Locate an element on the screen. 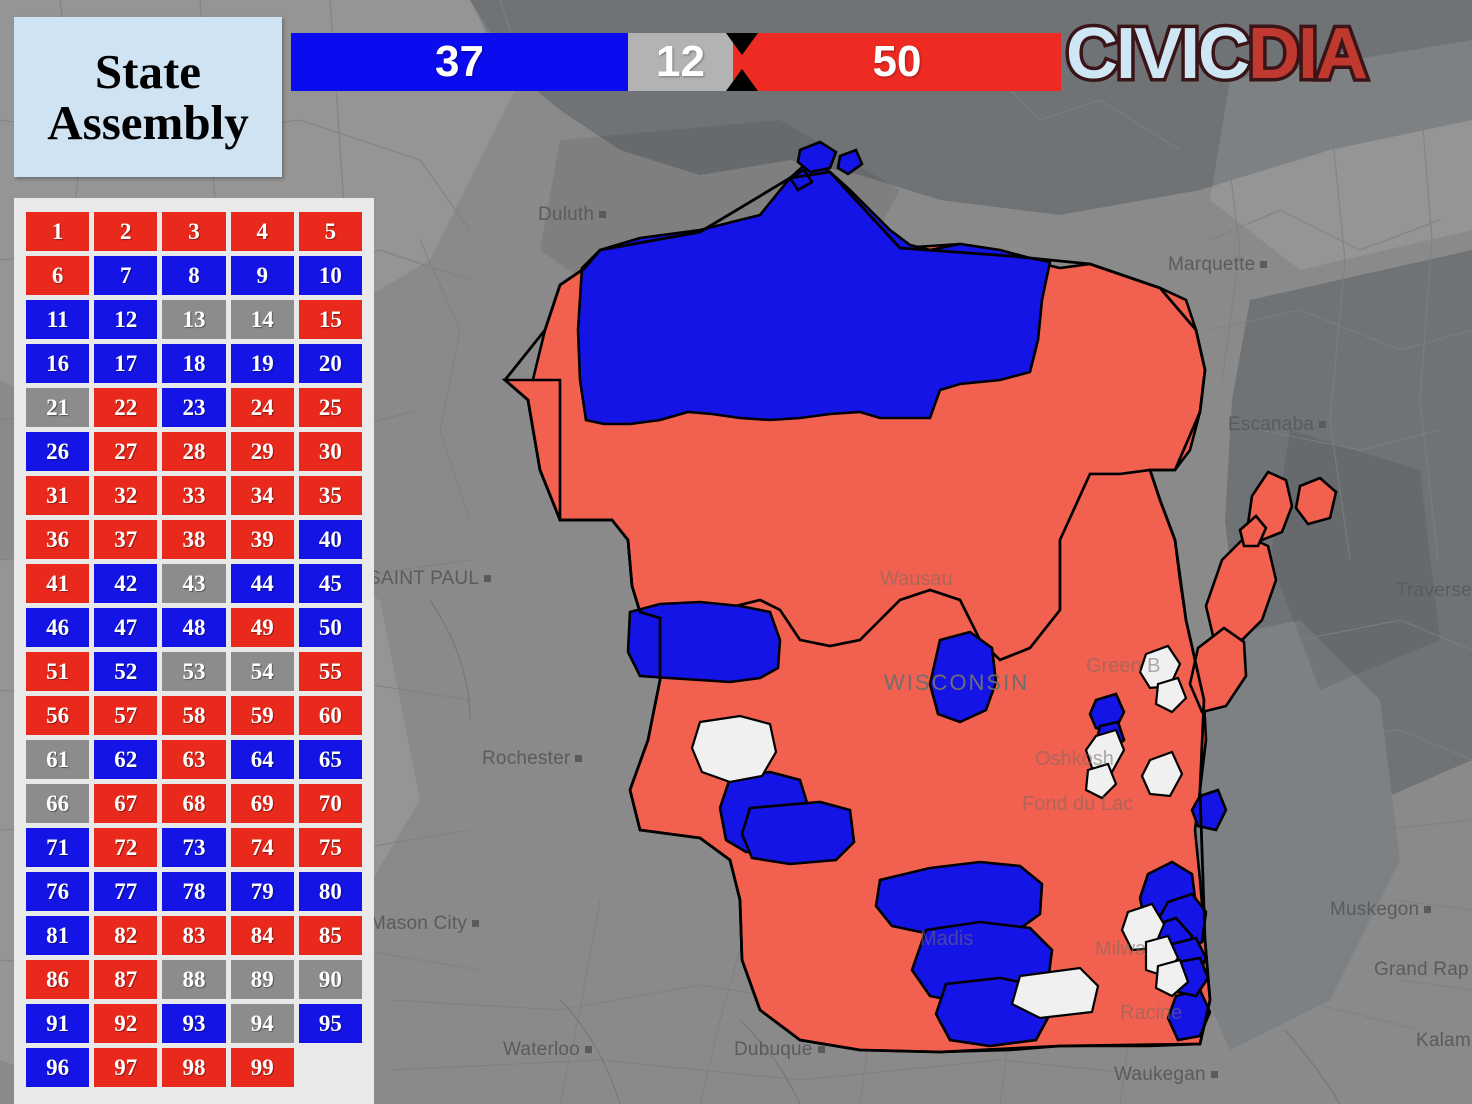 This screenshot has height=1104, width=1472. district-cell-44: 44 is located at coordinates (262, 583).